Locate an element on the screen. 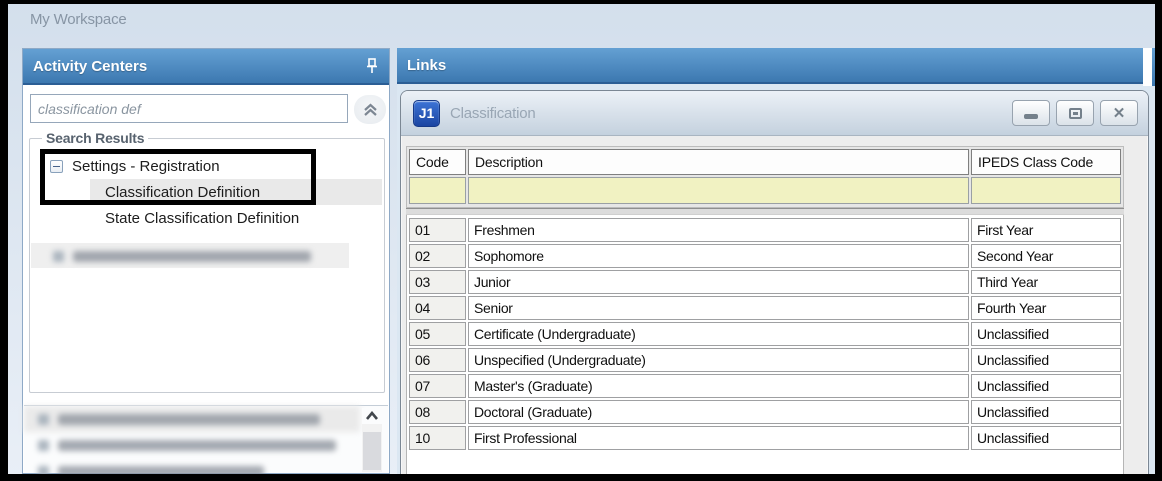 Image resolution: width=1162 pixels, height=481 pixels. chevron-up-icon is located at coordinates (372, 415).